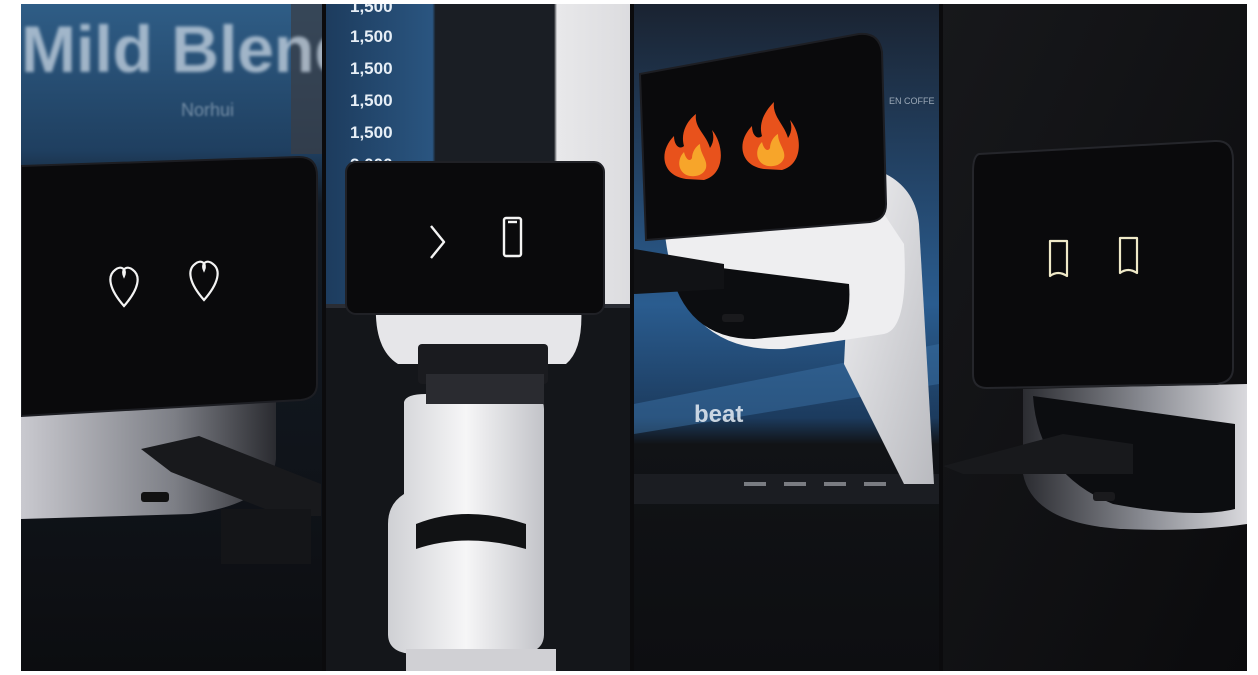  Describe the element at coordinates (718, 414) in the screenshot. I see `sign-brand: beat` at that location.